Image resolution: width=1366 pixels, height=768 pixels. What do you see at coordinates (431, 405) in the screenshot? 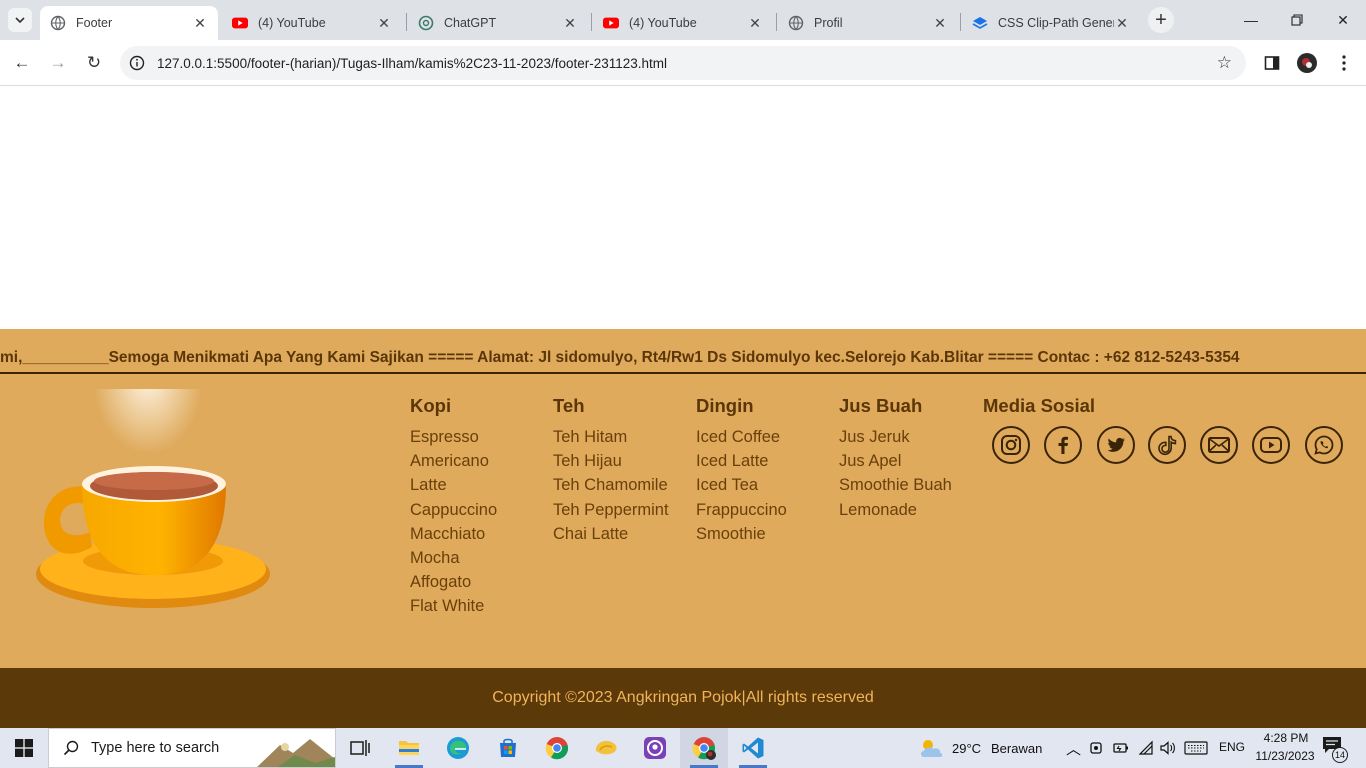
I see `column-title: Kopi` at bounding box center [431, 405].